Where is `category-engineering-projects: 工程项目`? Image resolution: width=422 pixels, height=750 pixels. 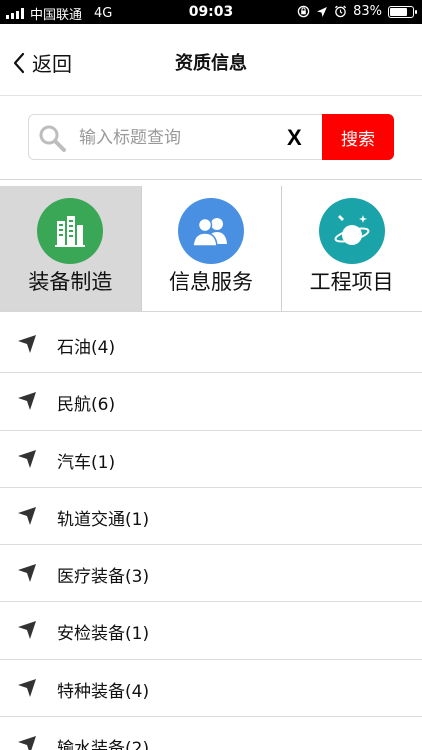 category-engineering-projects: 工程项目 is located at coordinates (351, 248).